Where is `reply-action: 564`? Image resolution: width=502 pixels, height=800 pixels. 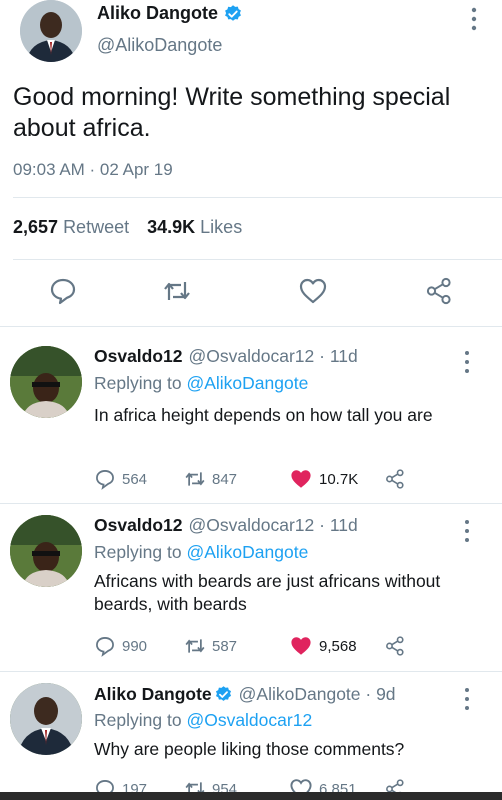 reply-action: 564 is located at coordinates (139, 479).